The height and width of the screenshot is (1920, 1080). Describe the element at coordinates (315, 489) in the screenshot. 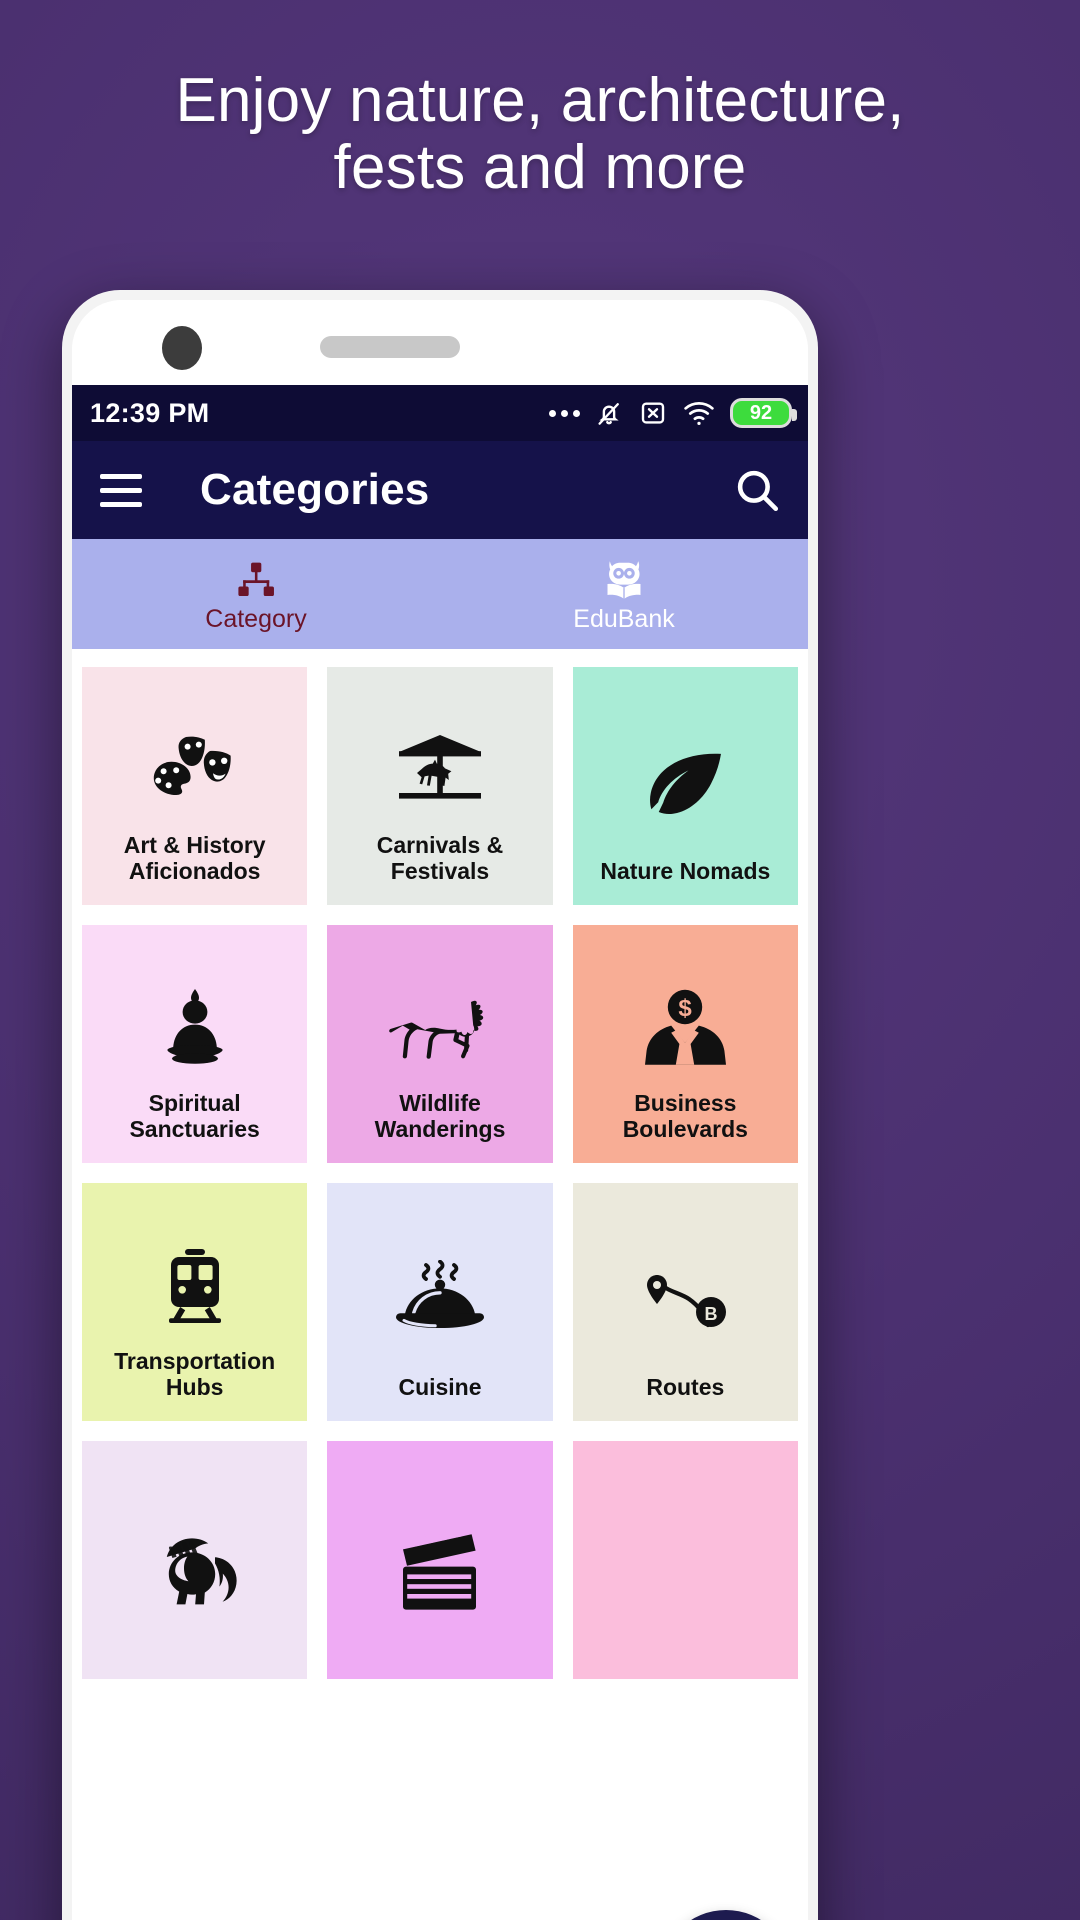

I see `page-title: Categories` at that location.